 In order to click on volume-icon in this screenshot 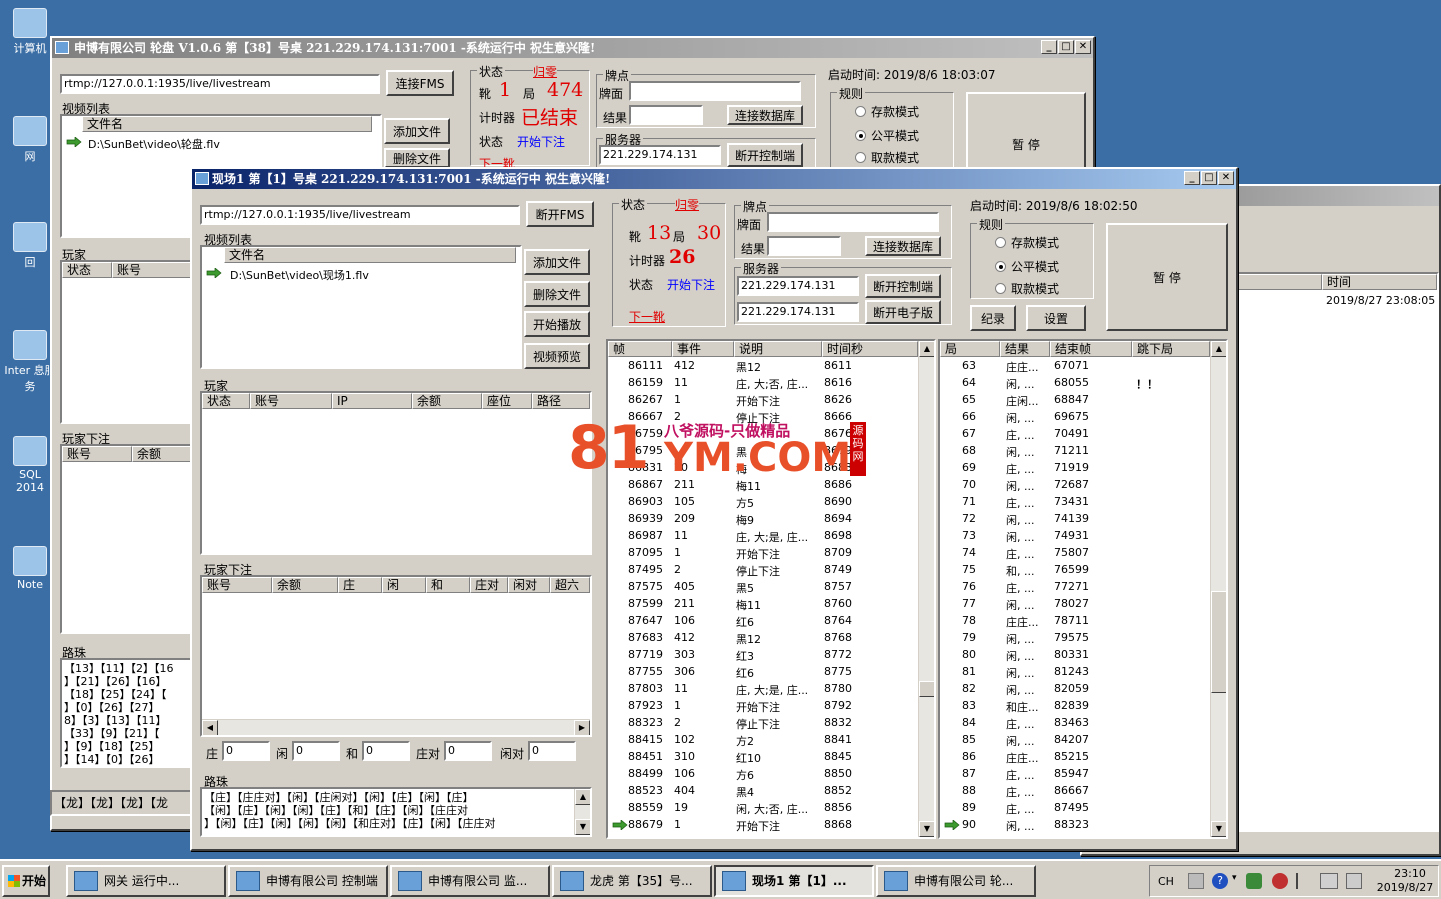, I will do `click(1354, 881)`.